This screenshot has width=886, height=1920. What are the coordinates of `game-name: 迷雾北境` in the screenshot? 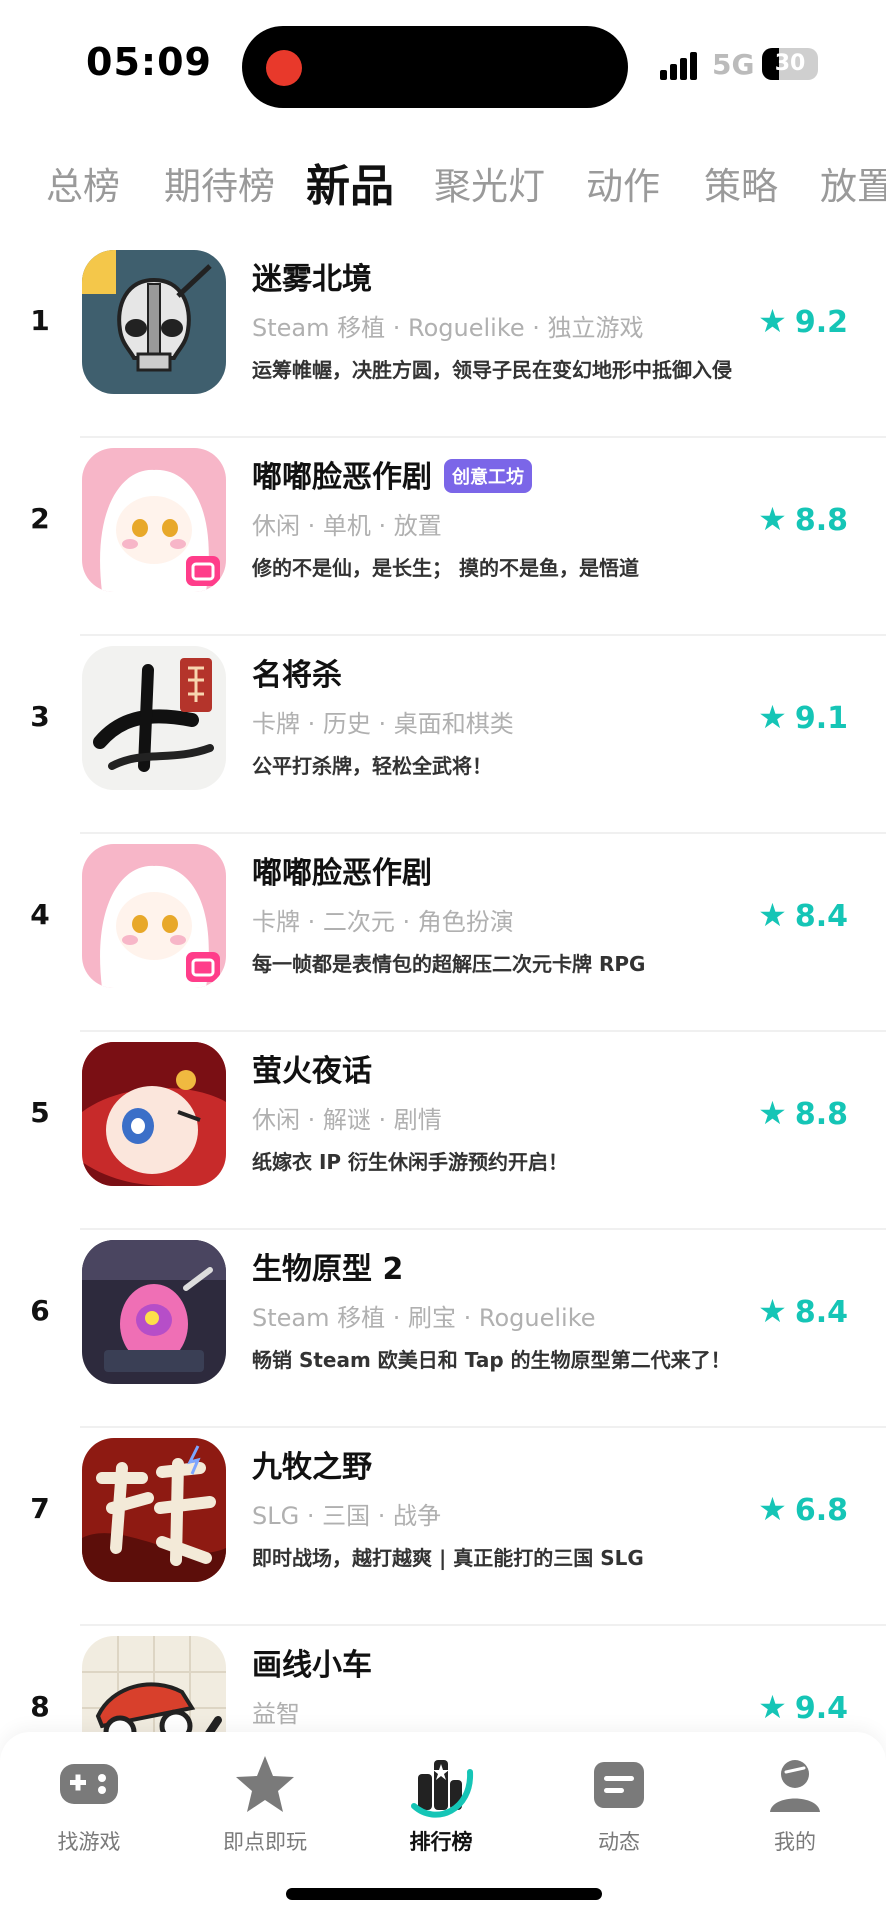 It's located at (312, 279).